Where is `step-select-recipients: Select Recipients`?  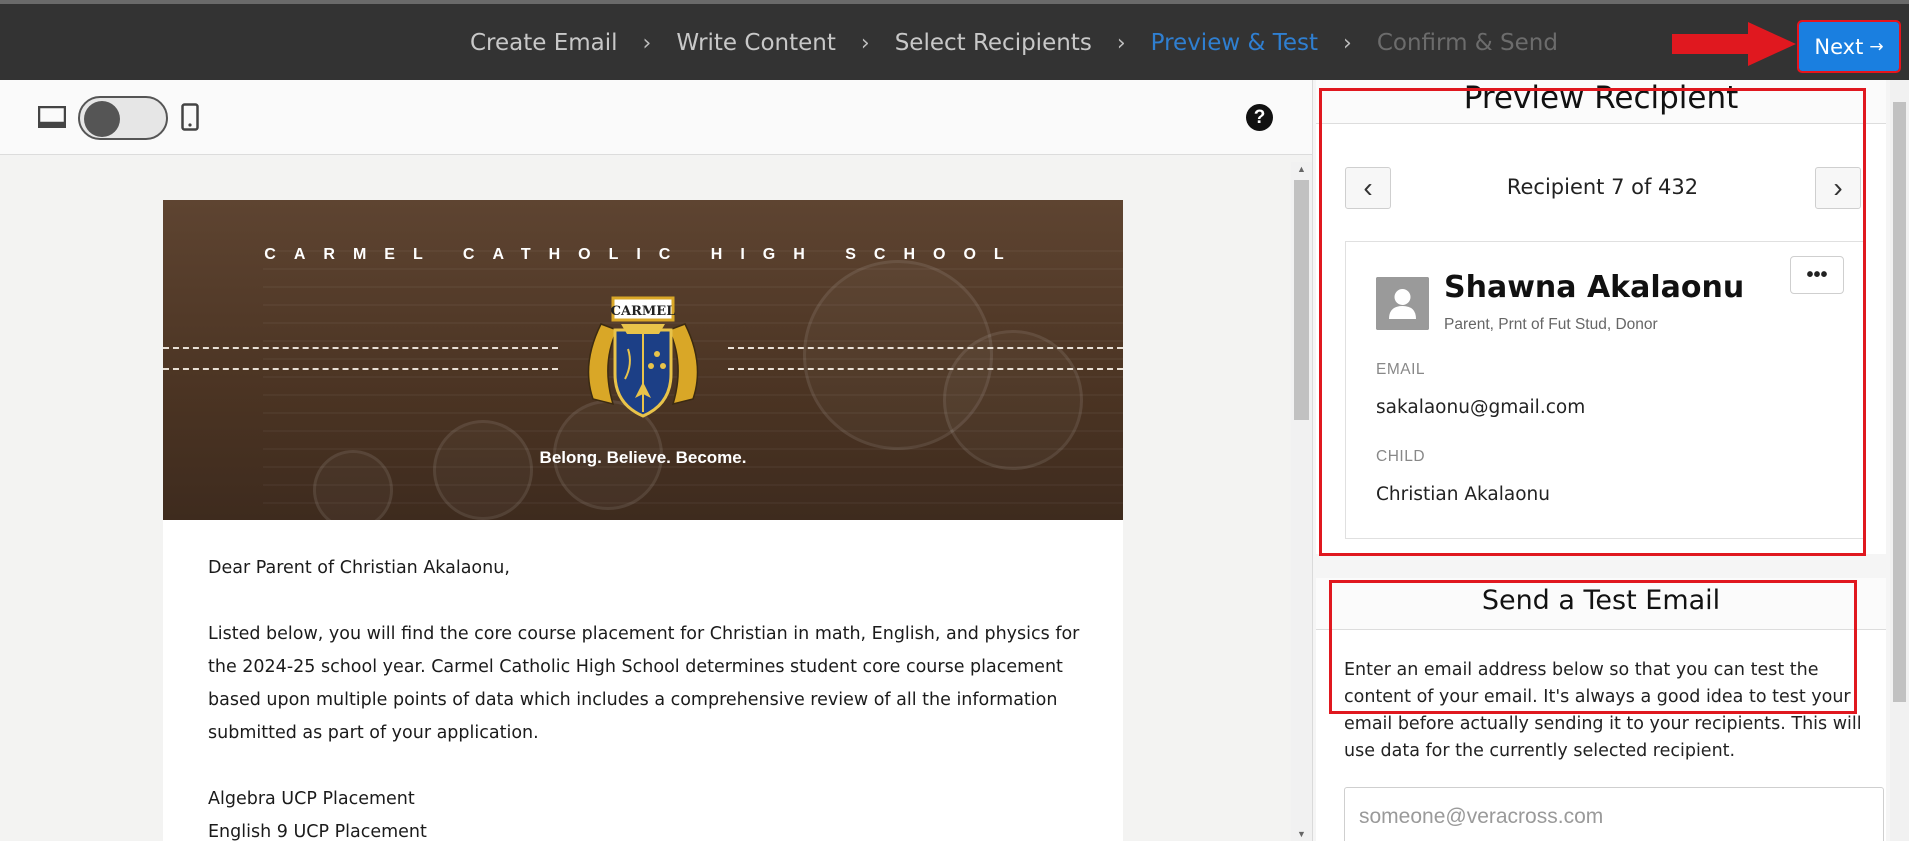
step-select-recipients: Select Recipients is located at coordinates (993, 43).